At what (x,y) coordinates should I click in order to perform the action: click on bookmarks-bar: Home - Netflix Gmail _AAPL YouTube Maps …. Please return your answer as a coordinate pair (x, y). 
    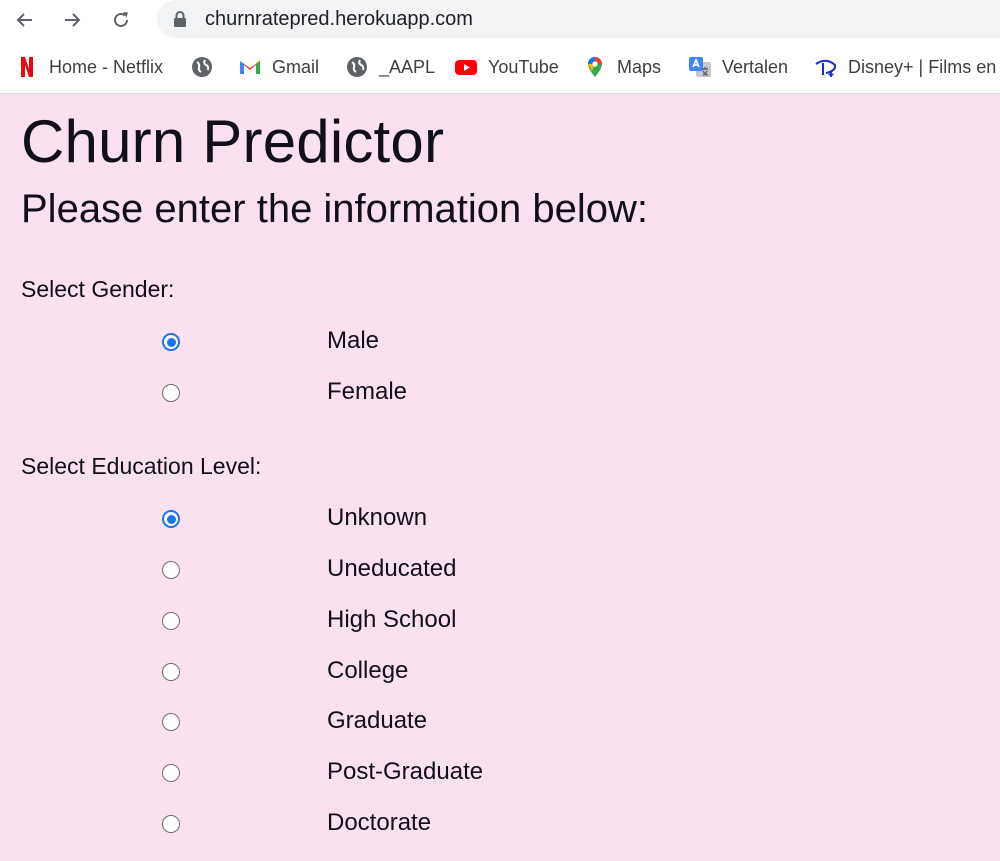
    Looking at the image, I should click on (500, 67).